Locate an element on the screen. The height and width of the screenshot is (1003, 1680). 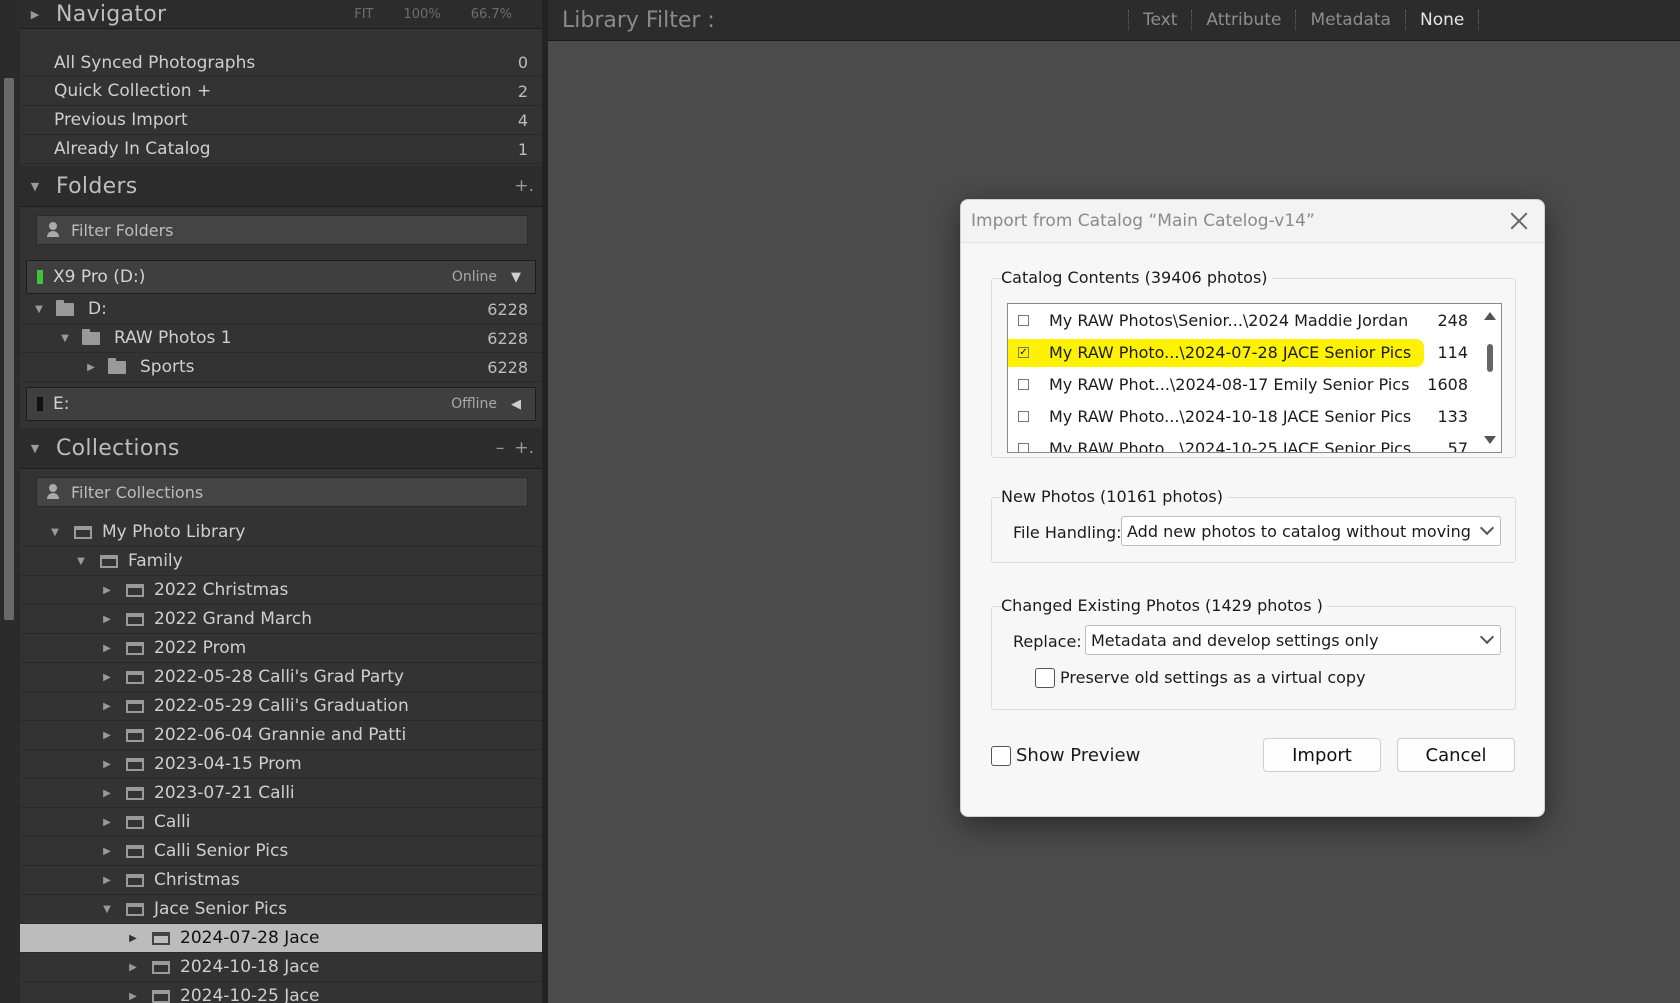
collection-2024-07-28-jace: ▶ 2024-07-28 Jace is located at coordinates (281, 938).